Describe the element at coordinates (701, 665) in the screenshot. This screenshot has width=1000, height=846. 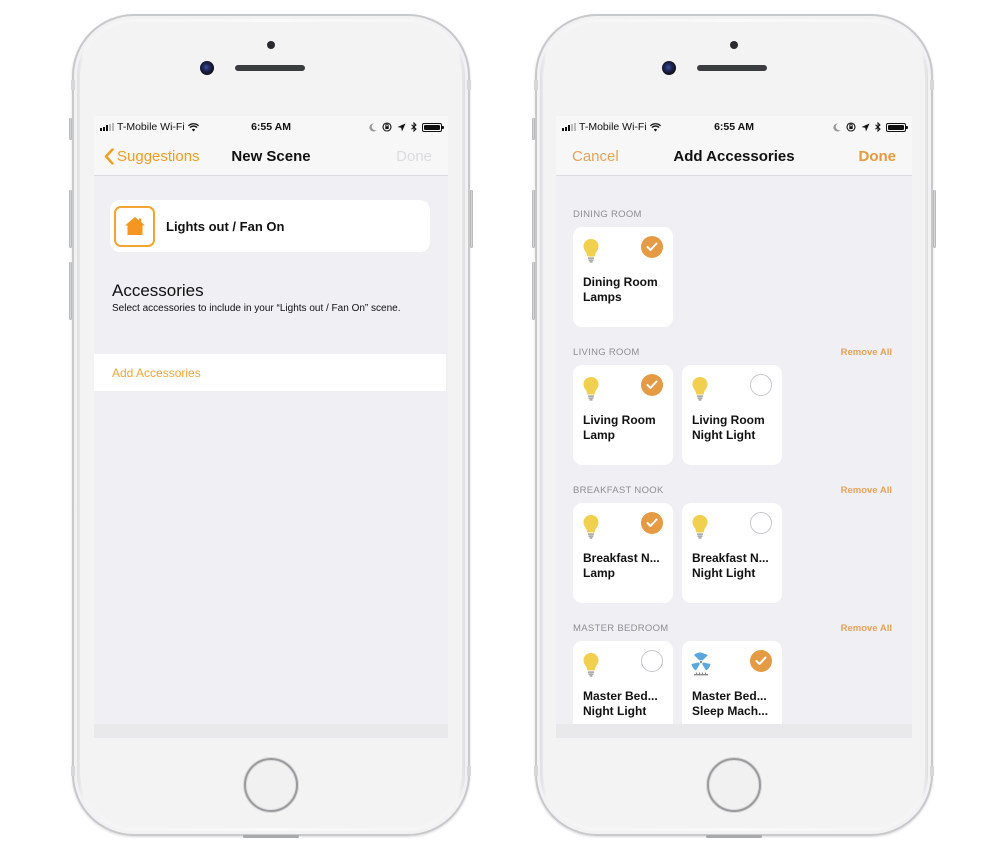
I see `fan-icon` at that location.